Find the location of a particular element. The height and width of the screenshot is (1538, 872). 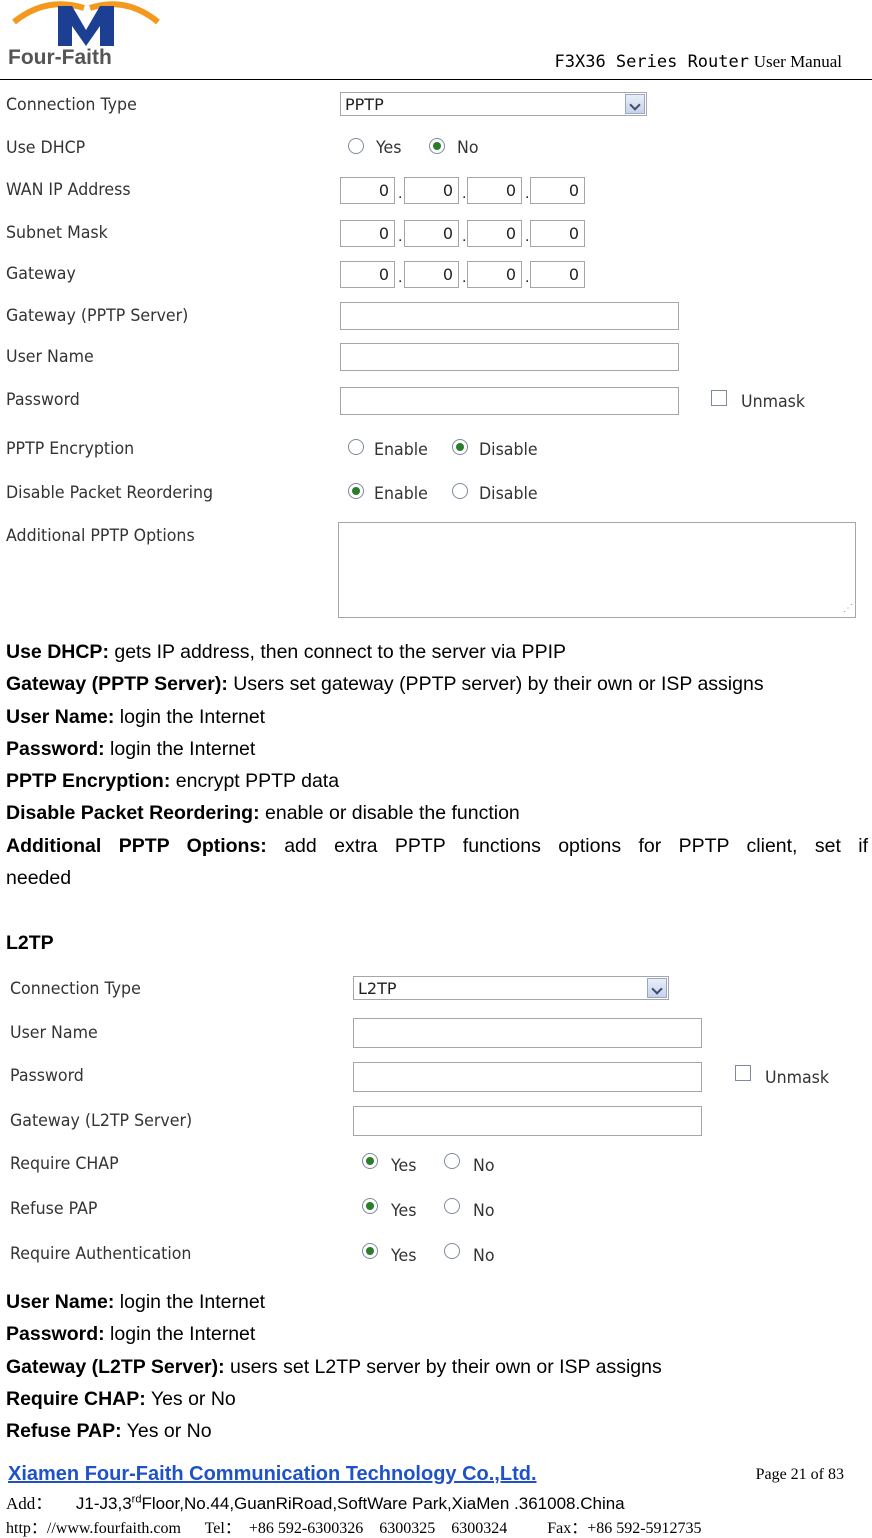

use-dhcp-no-radio is located at coordinates (437, 146).